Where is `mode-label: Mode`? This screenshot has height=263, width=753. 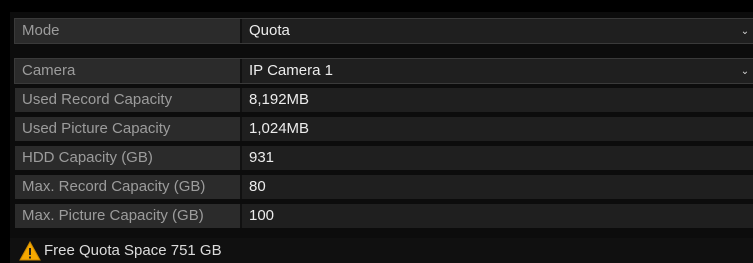
mode-label: Mode is located at coordinates (128, 31).